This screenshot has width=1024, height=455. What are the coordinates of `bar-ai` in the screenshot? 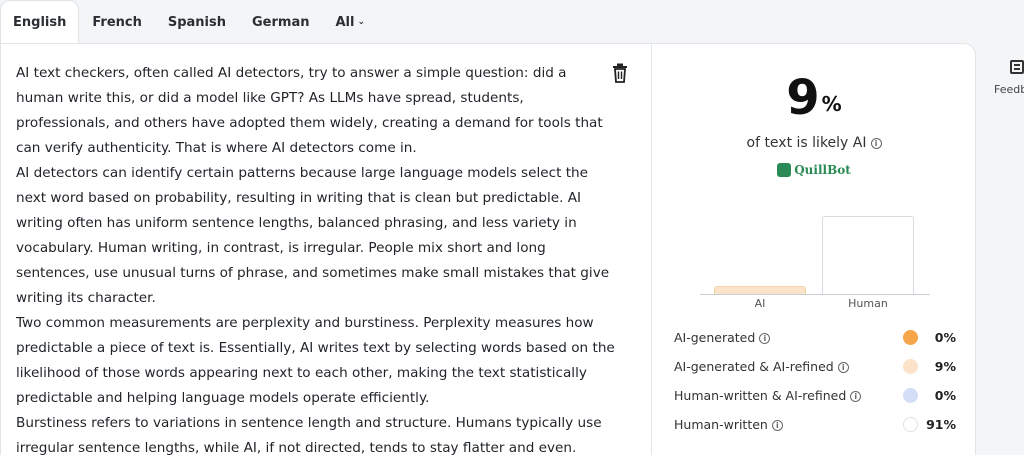 It's located at (760, 290).